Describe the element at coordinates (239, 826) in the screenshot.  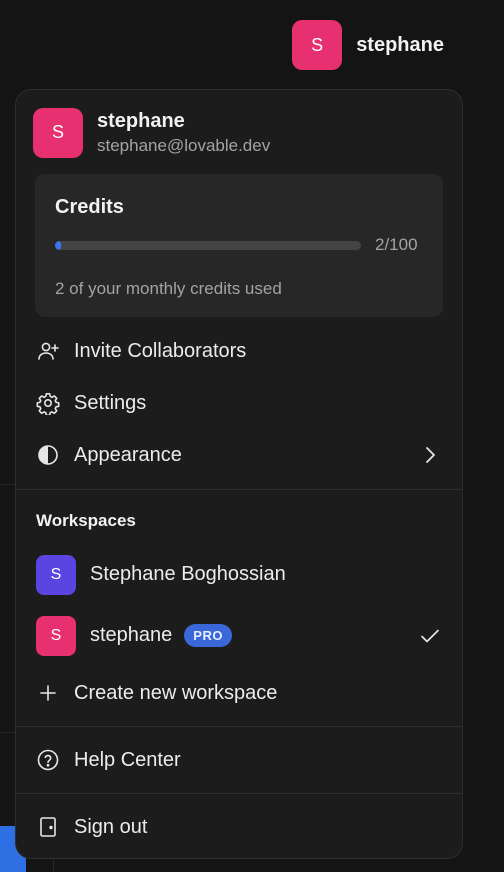
I see `sign-out-item: Sign out` at that location.